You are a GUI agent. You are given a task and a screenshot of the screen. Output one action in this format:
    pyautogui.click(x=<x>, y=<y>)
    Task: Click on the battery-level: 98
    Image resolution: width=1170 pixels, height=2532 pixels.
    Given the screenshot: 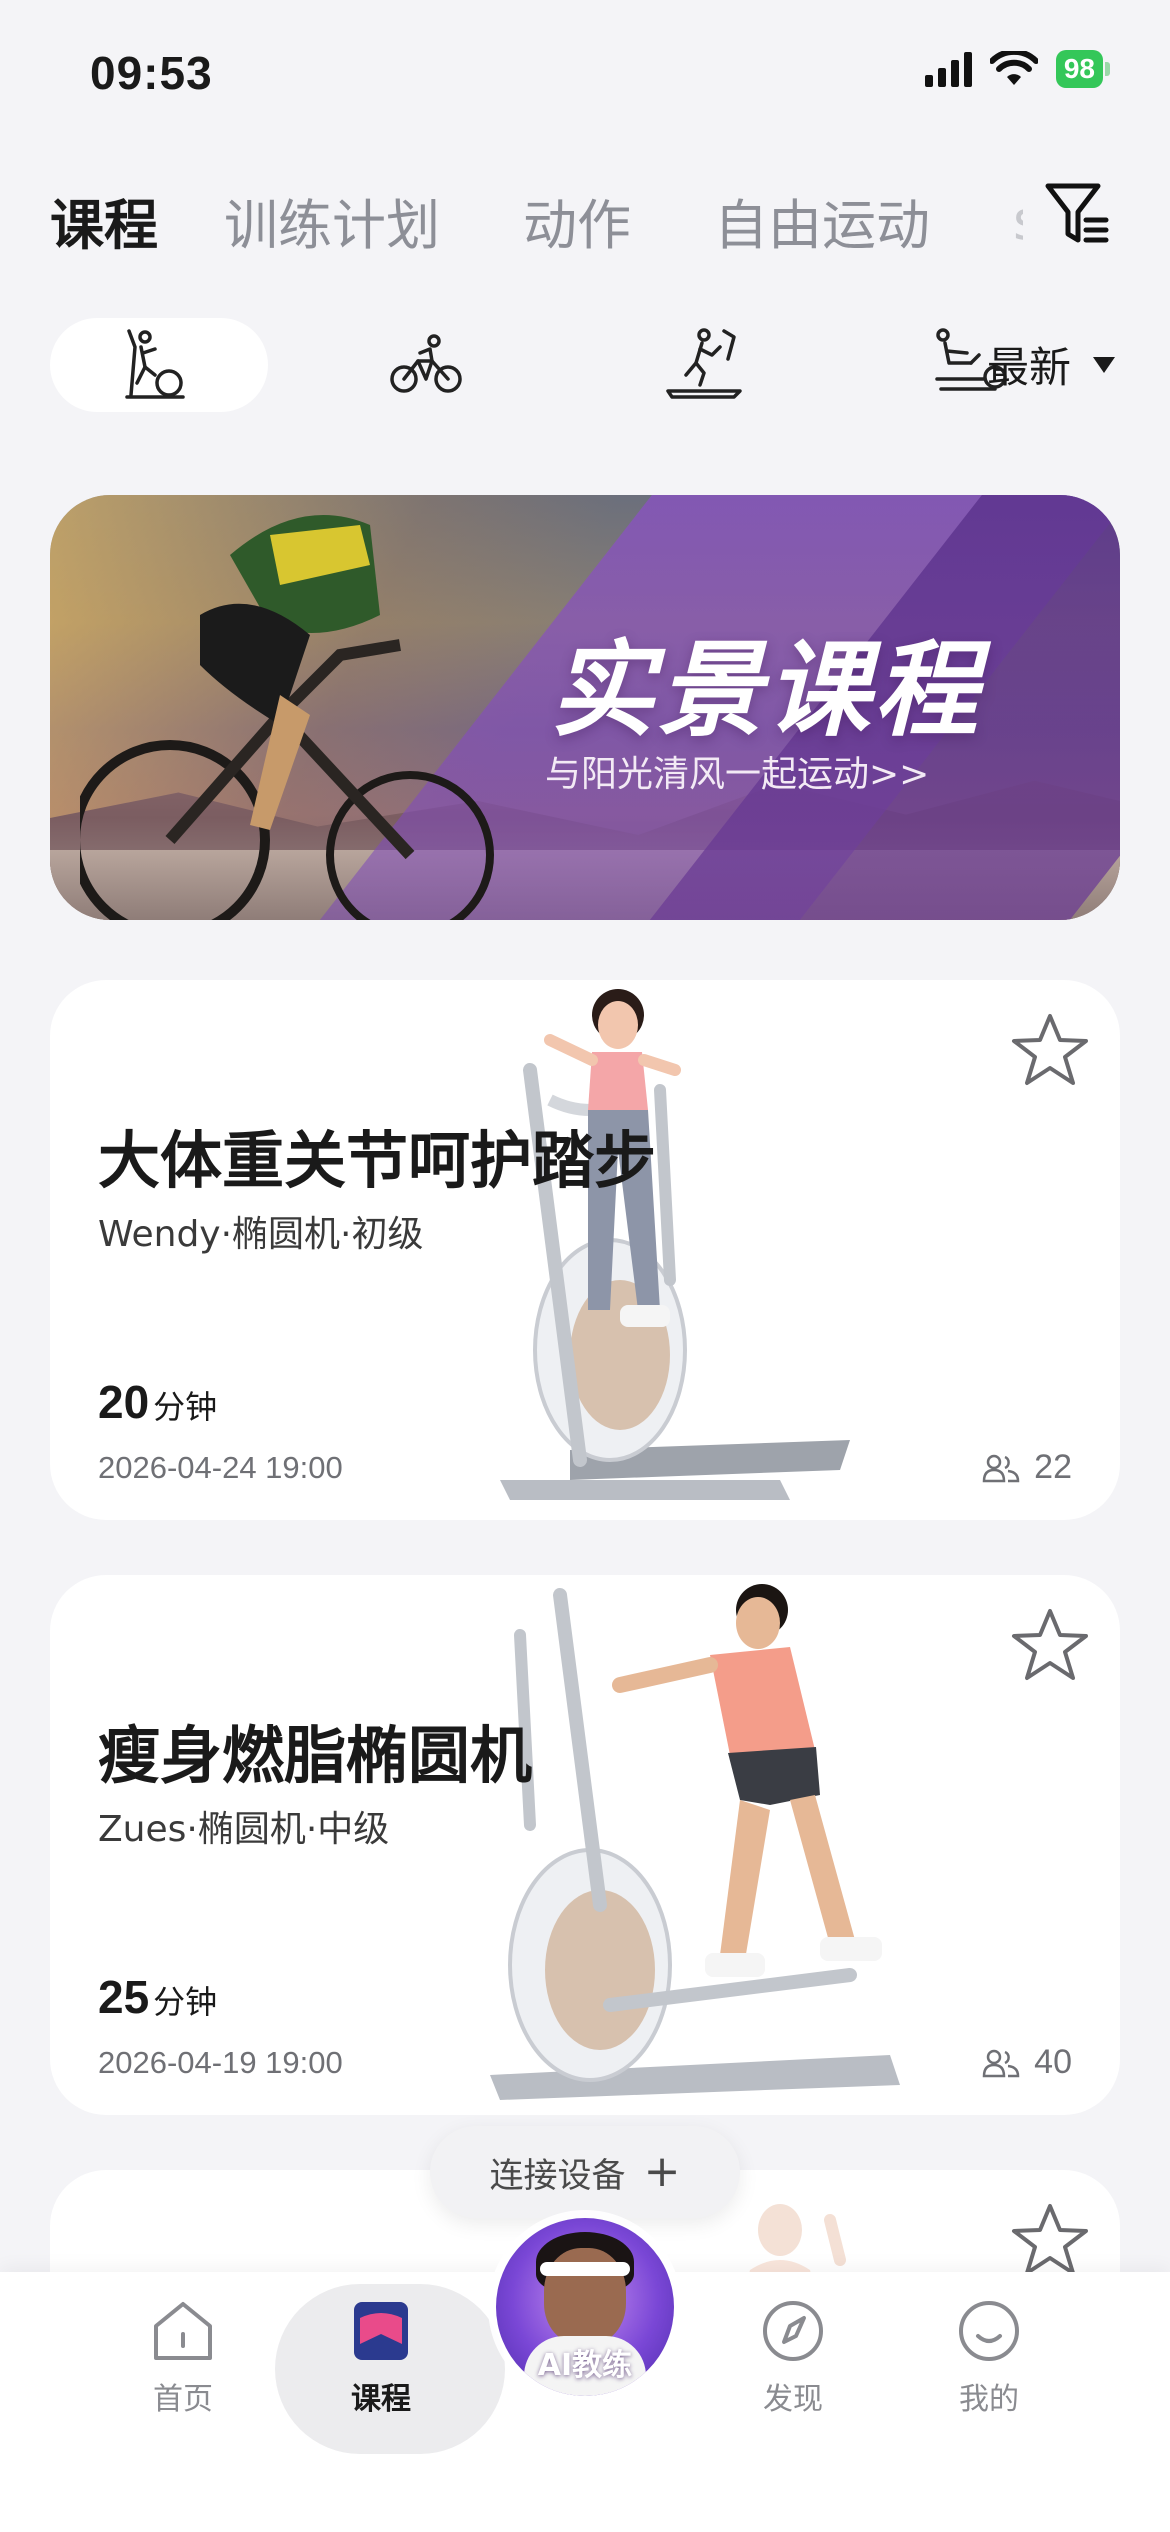 What is the action you would take?
    pyautogui.click(x=1079, y=69)
    